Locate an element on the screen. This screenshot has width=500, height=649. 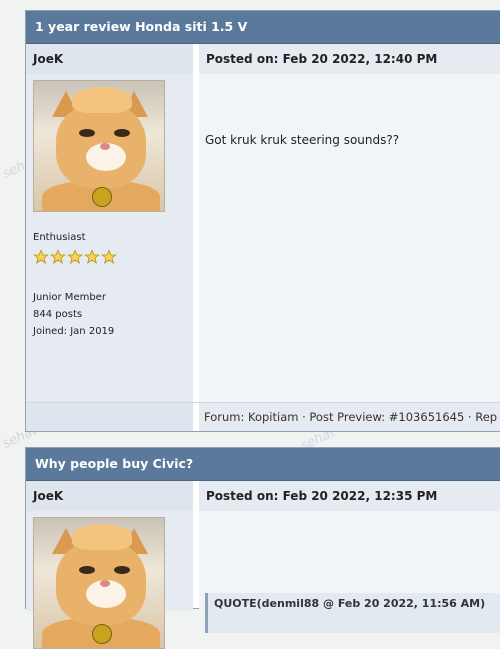
post-content: Got kruk kruk steering sounds?? is located at coordinates (302, 140).